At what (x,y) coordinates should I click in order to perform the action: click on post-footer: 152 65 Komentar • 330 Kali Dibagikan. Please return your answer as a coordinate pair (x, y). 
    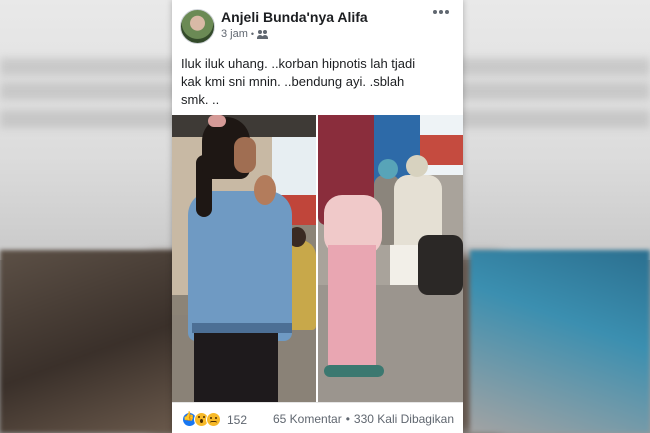
    Looking at the image, I should click on (317, 417).